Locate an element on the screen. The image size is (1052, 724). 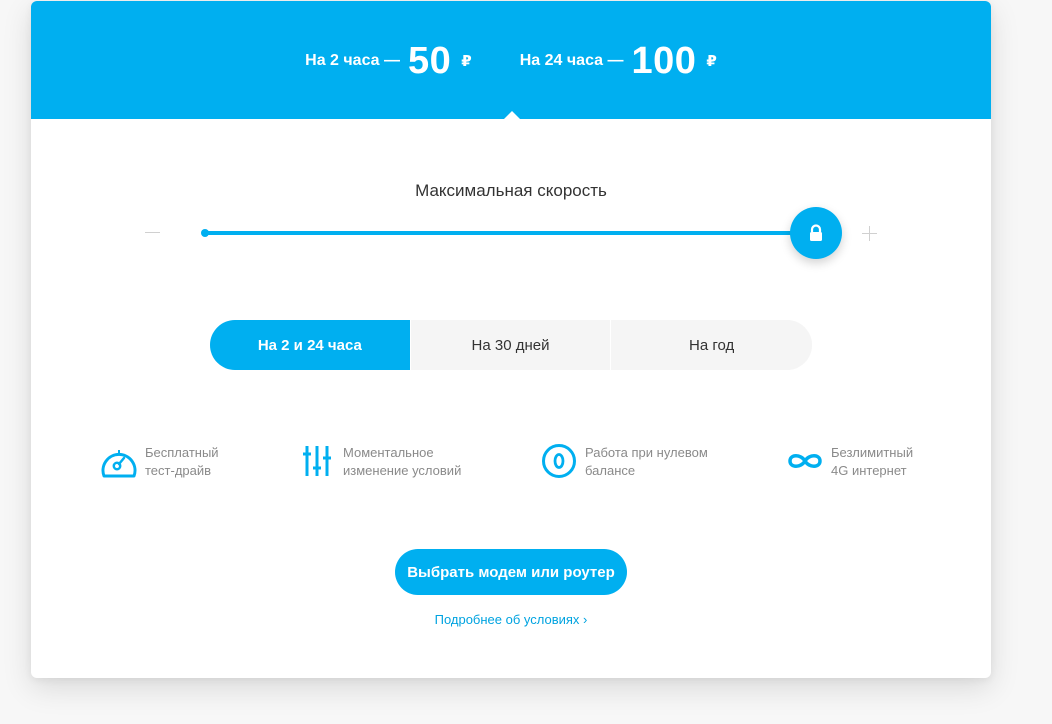
more-conditions-link: Подробнее об условиях › is located at coordinates (511, 619).